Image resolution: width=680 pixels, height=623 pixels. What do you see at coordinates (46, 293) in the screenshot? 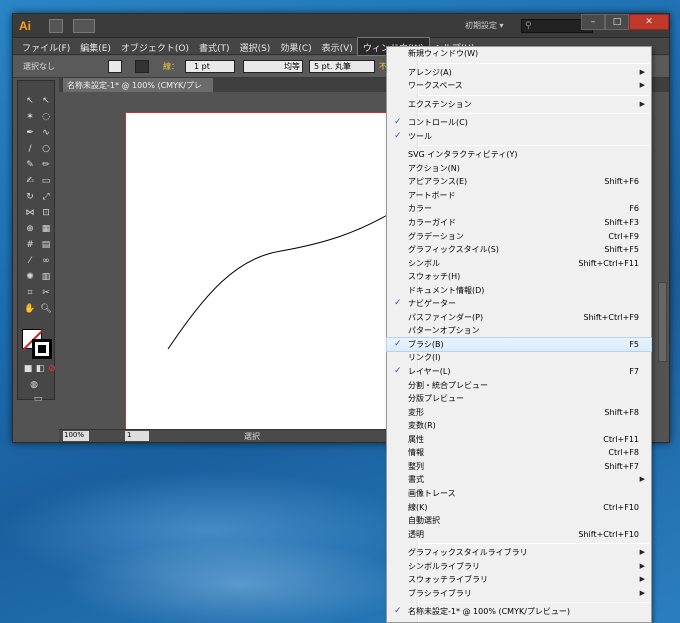
I see `slice-tool-icon: ✂` at bounding box center [46, 293].